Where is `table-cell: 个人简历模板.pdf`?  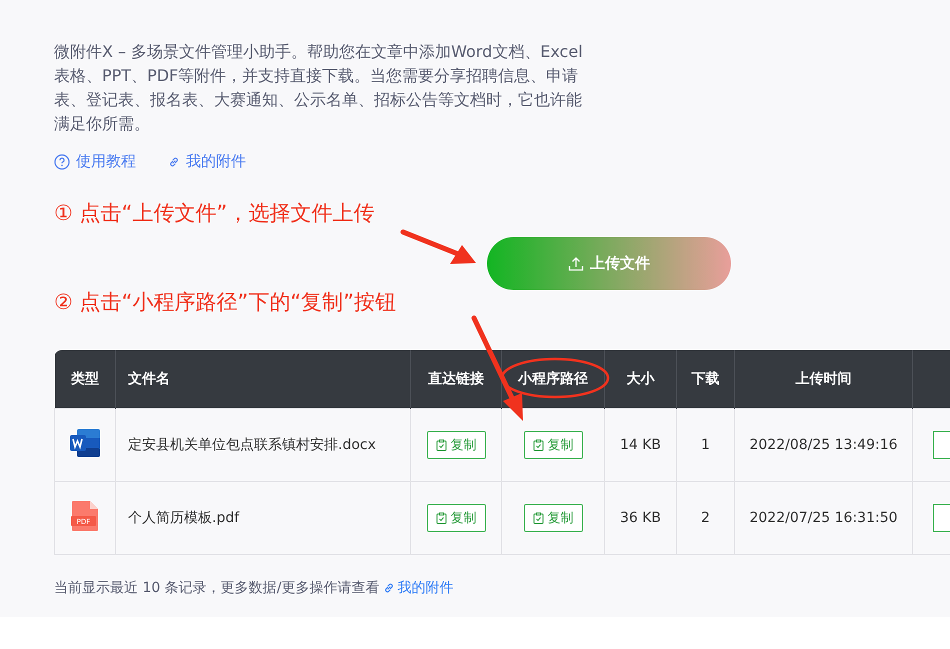 table-cell: 个人简历模板.pdf is located at coordinates (263, 518).